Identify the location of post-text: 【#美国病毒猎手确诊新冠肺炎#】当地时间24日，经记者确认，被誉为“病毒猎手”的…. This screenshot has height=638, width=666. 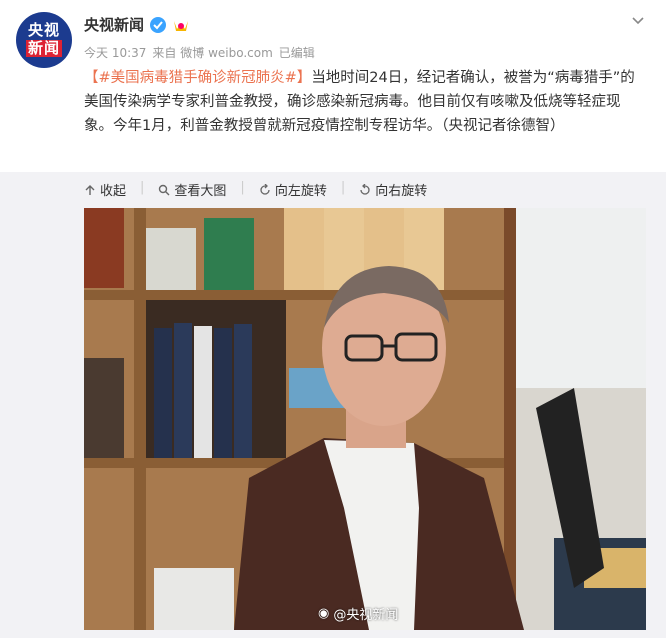
(364, 102).